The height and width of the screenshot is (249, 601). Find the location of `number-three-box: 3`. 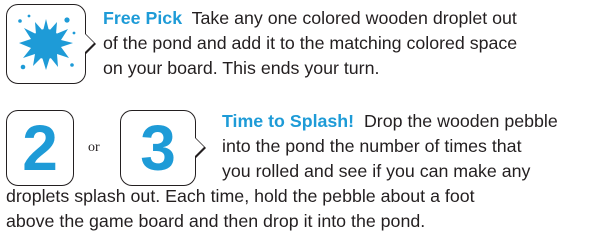

number-three-box: 3 is located at coordinates (163, 148).